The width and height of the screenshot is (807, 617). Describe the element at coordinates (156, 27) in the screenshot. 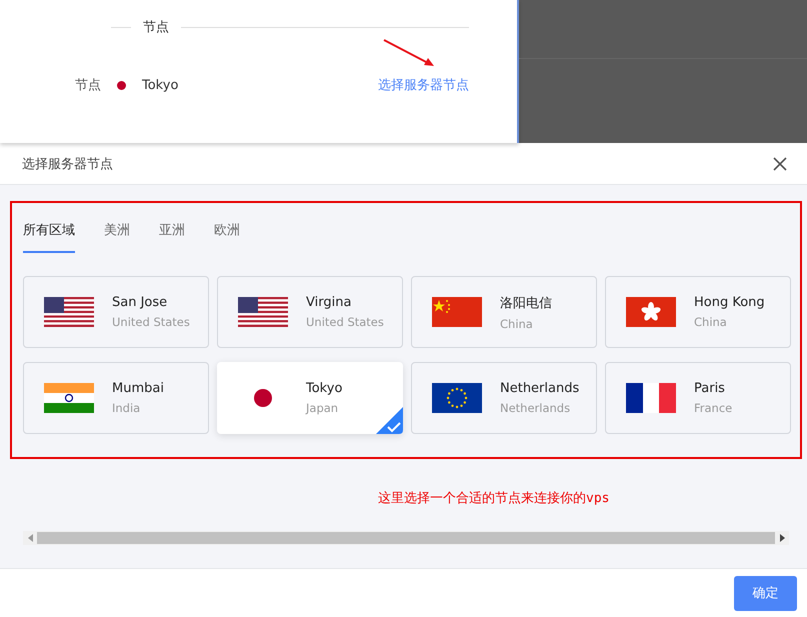

I see `section-title: 节点` at that location.